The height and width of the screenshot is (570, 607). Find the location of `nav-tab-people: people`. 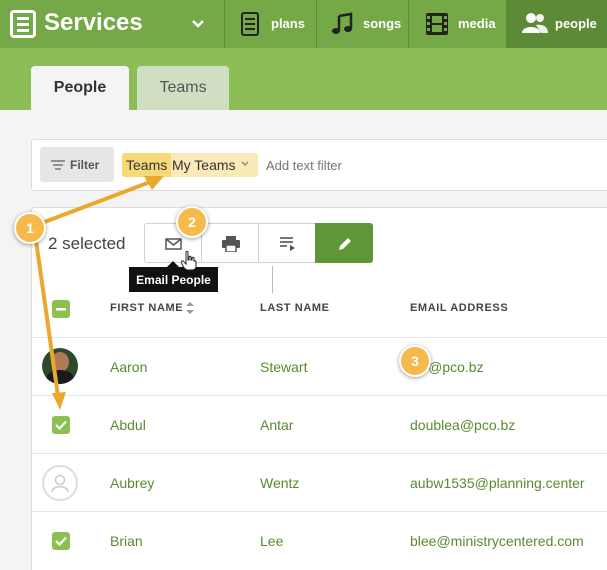

nav-tab-people: people is located at coordinates (556, 24).